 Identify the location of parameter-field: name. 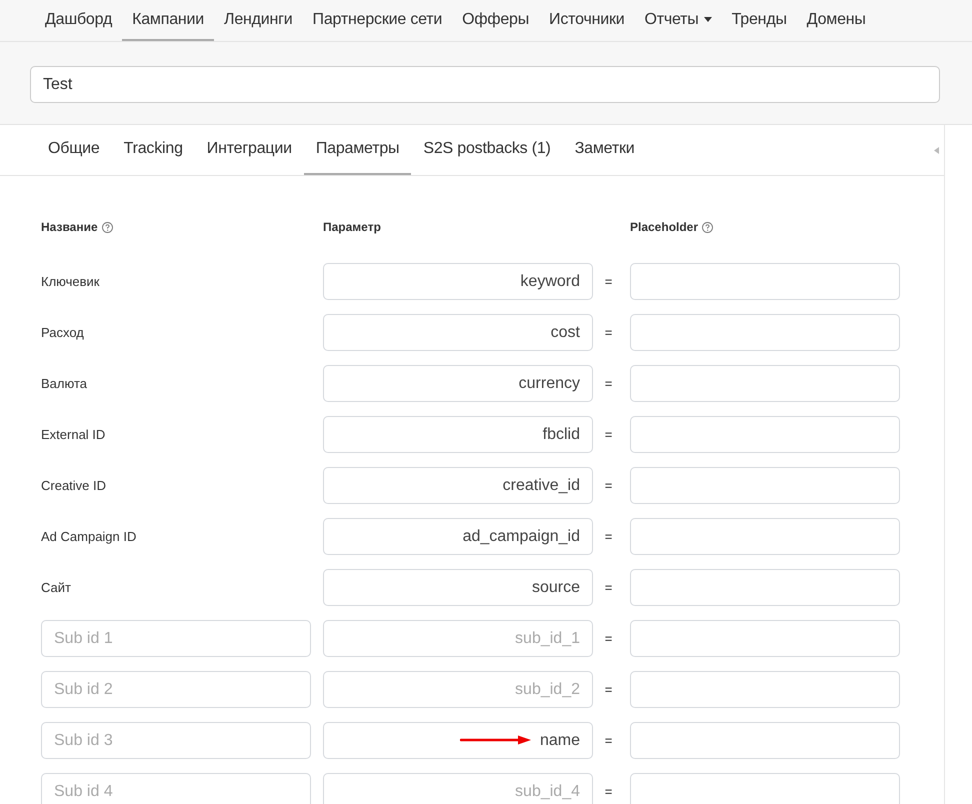
(458, 740).